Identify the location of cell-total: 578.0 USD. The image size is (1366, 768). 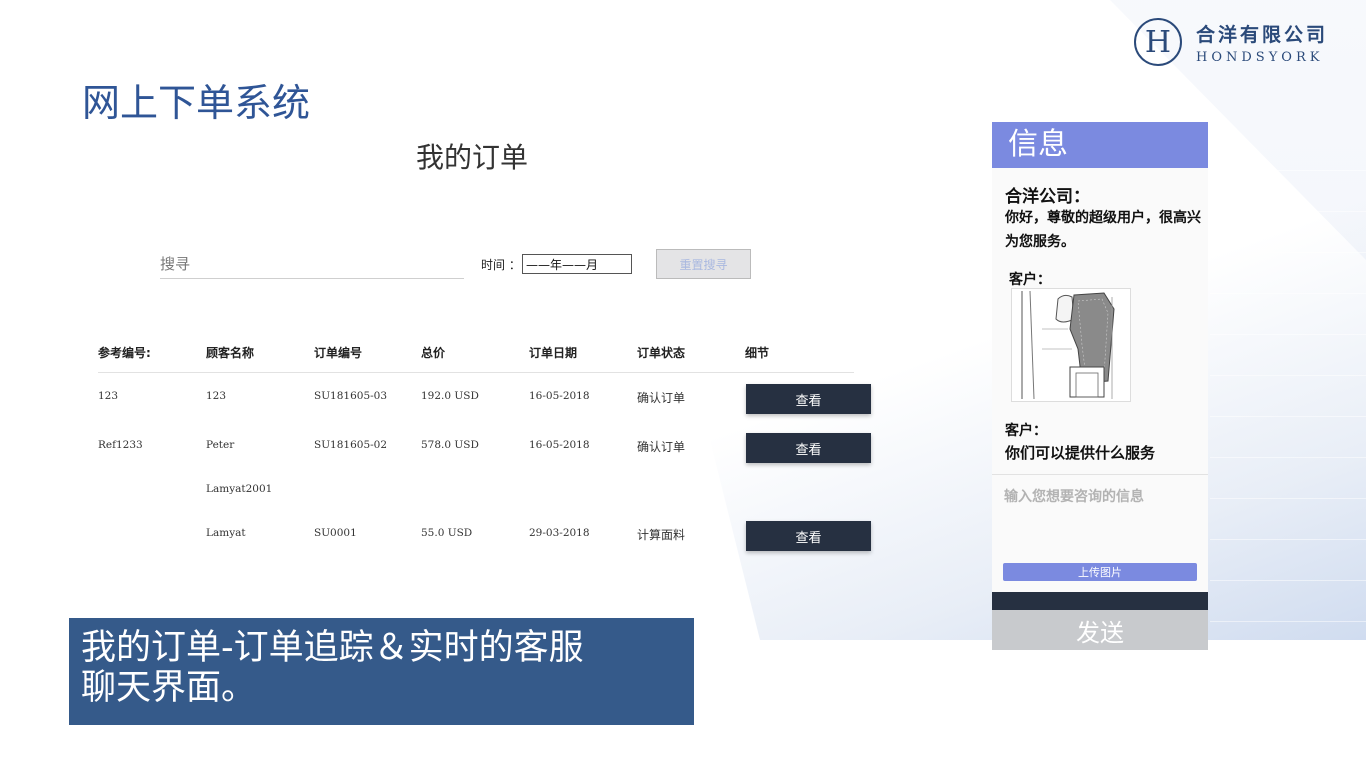
(450, 445).